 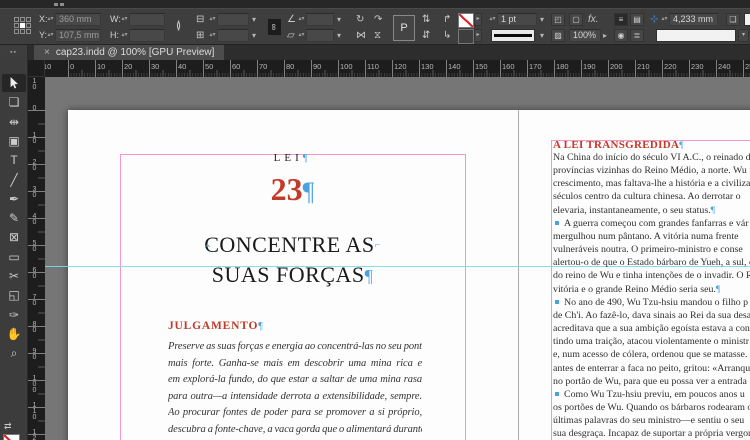 I want to click on shear-dropdown-icon: ▾, so click(x=339, y=35).